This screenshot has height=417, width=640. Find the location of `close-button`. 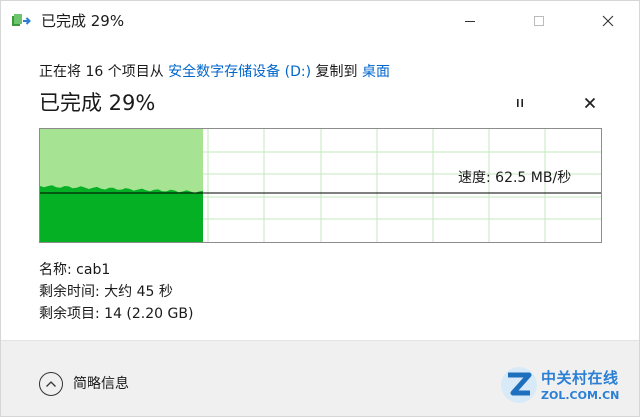

close-button is located at coordinates (608, 21).